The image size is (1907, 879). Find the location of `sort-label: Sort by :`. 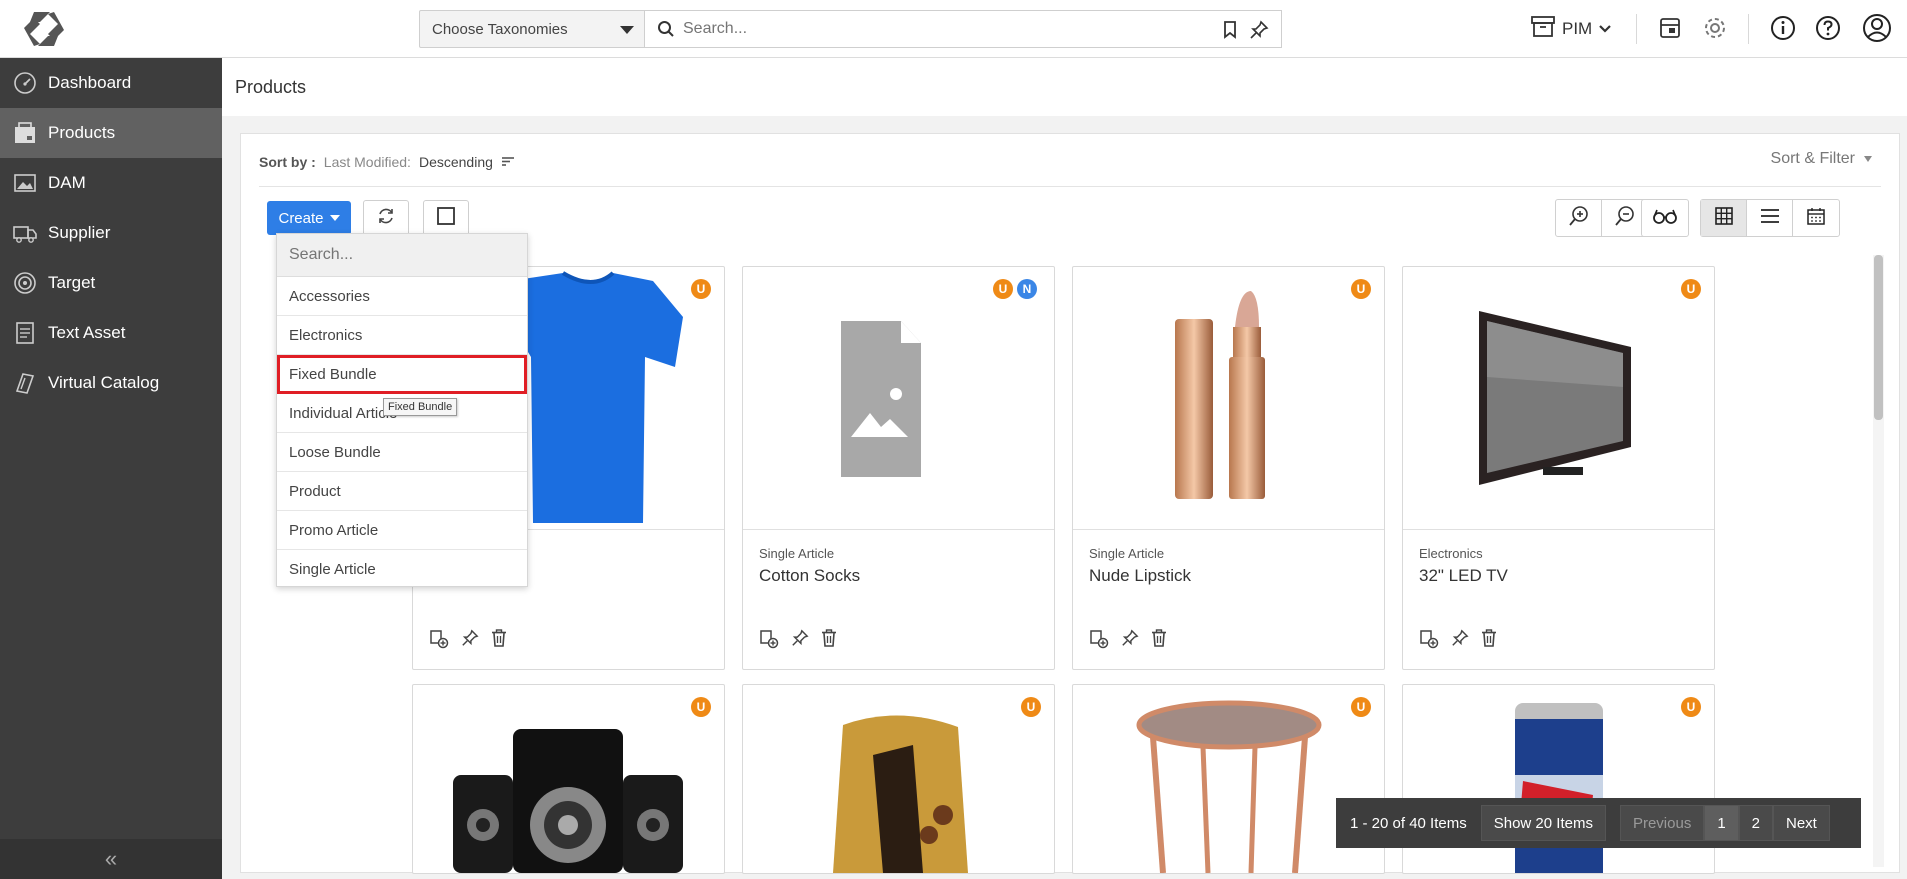

sort-label: Sort by : is located at coordinates (287, 162).